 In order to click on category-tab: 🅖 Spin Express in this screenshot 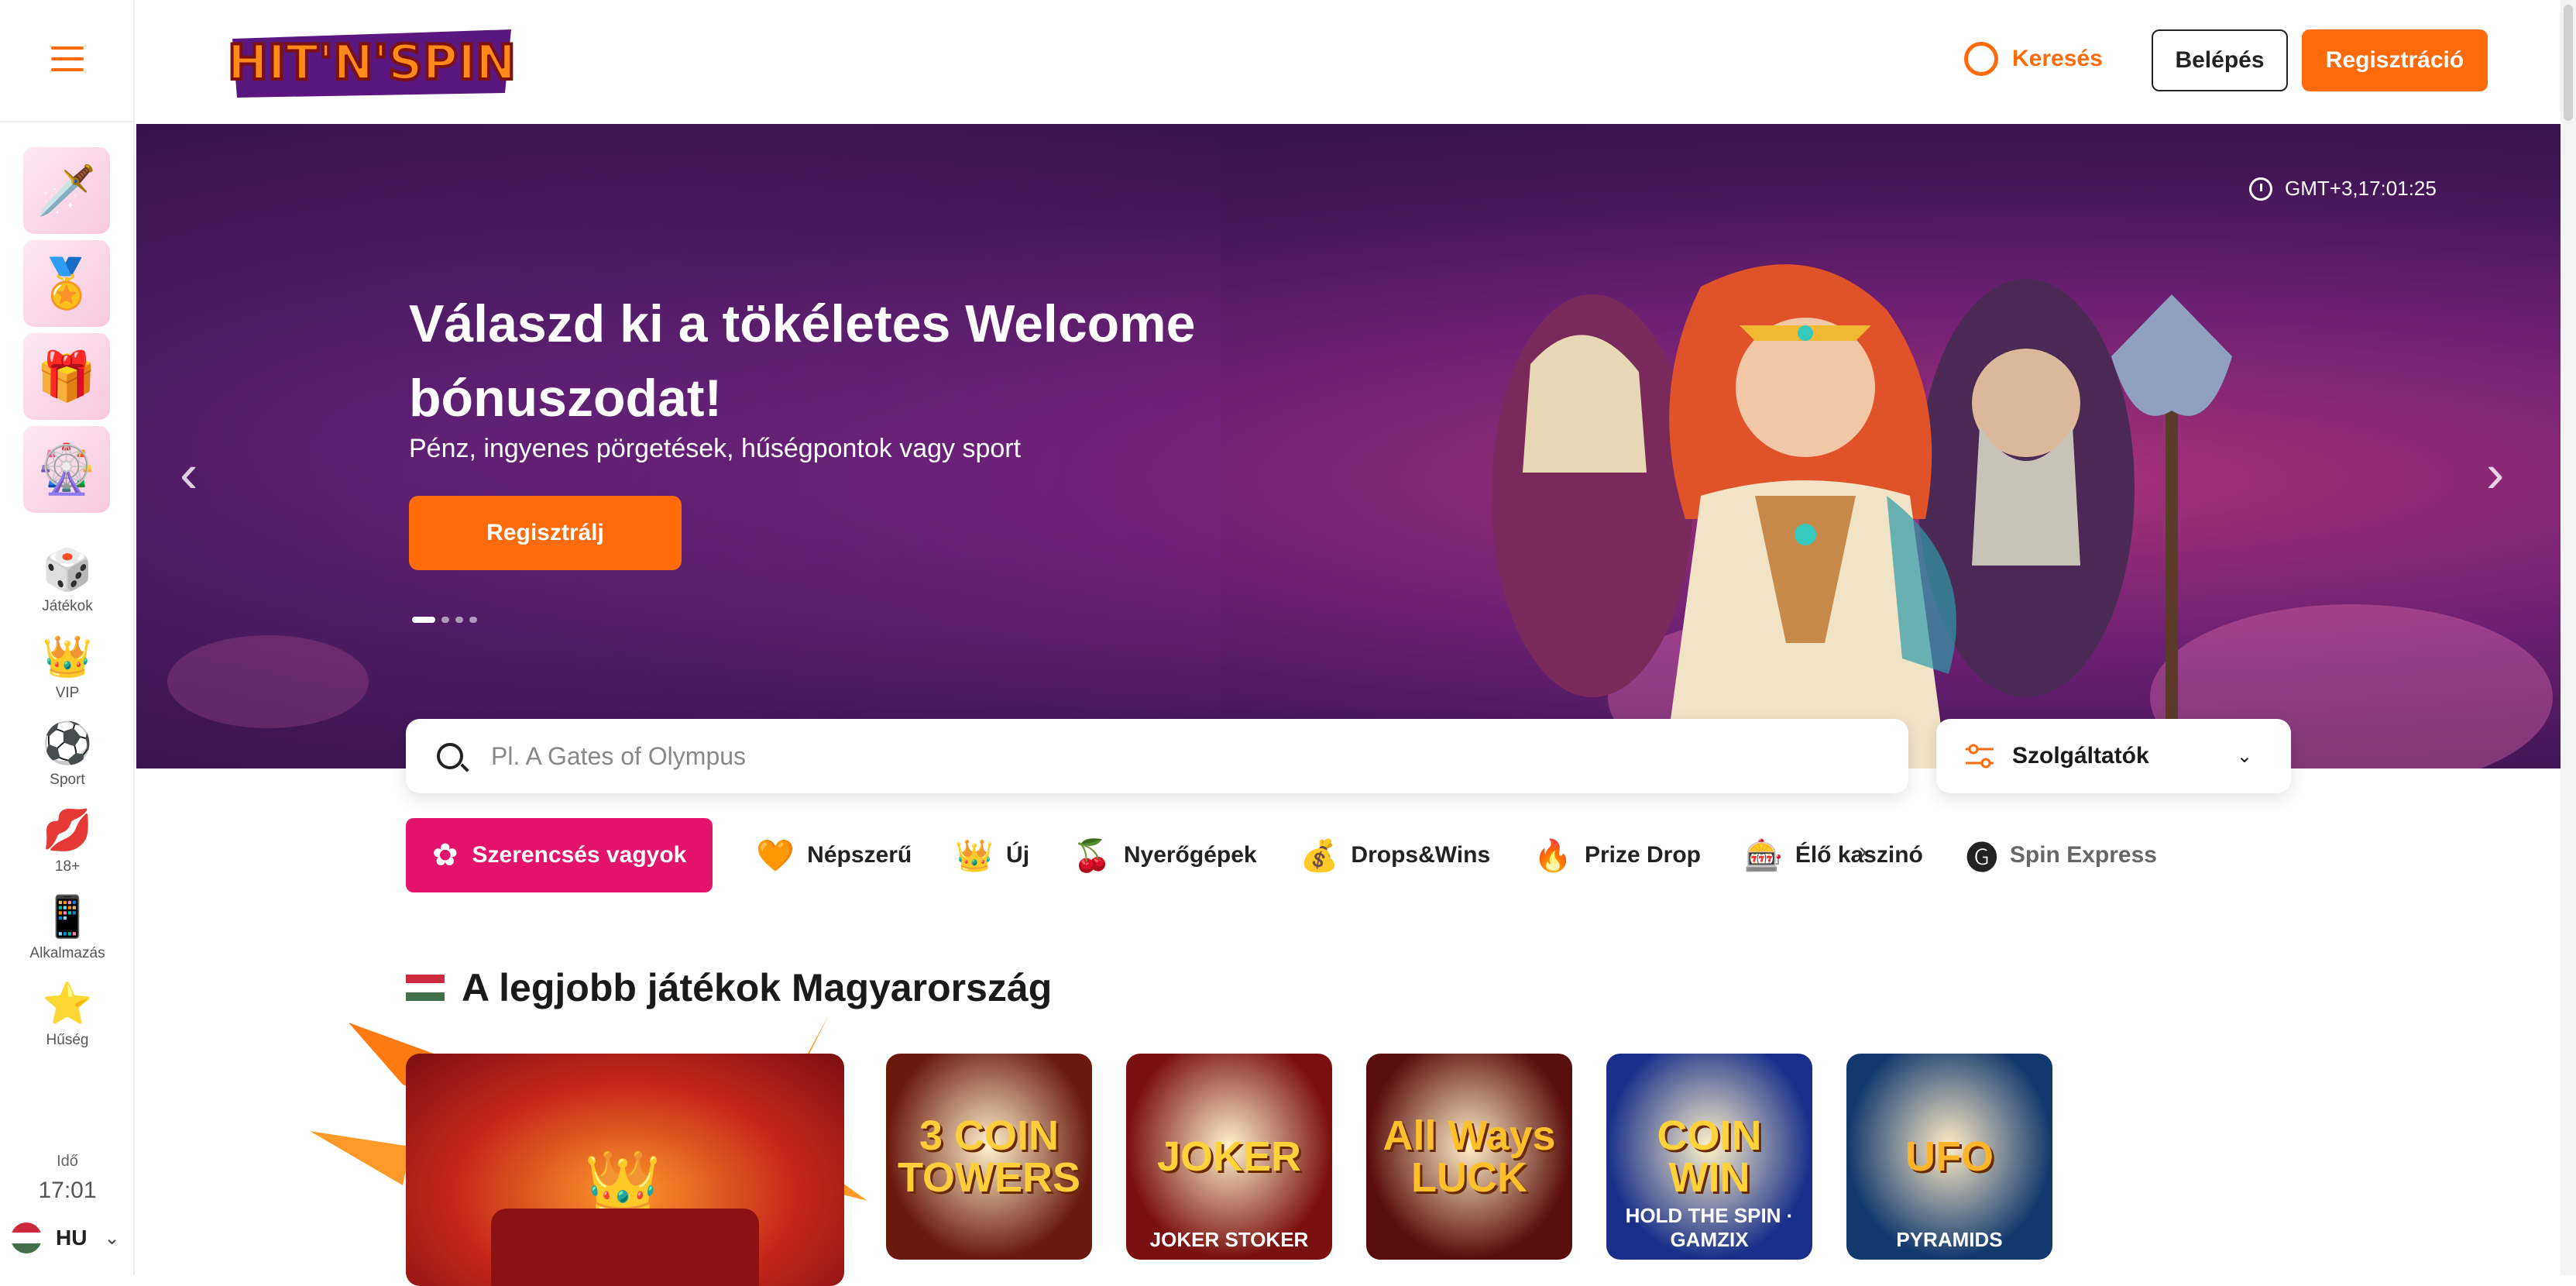, I will do `click(2061, 855)`.